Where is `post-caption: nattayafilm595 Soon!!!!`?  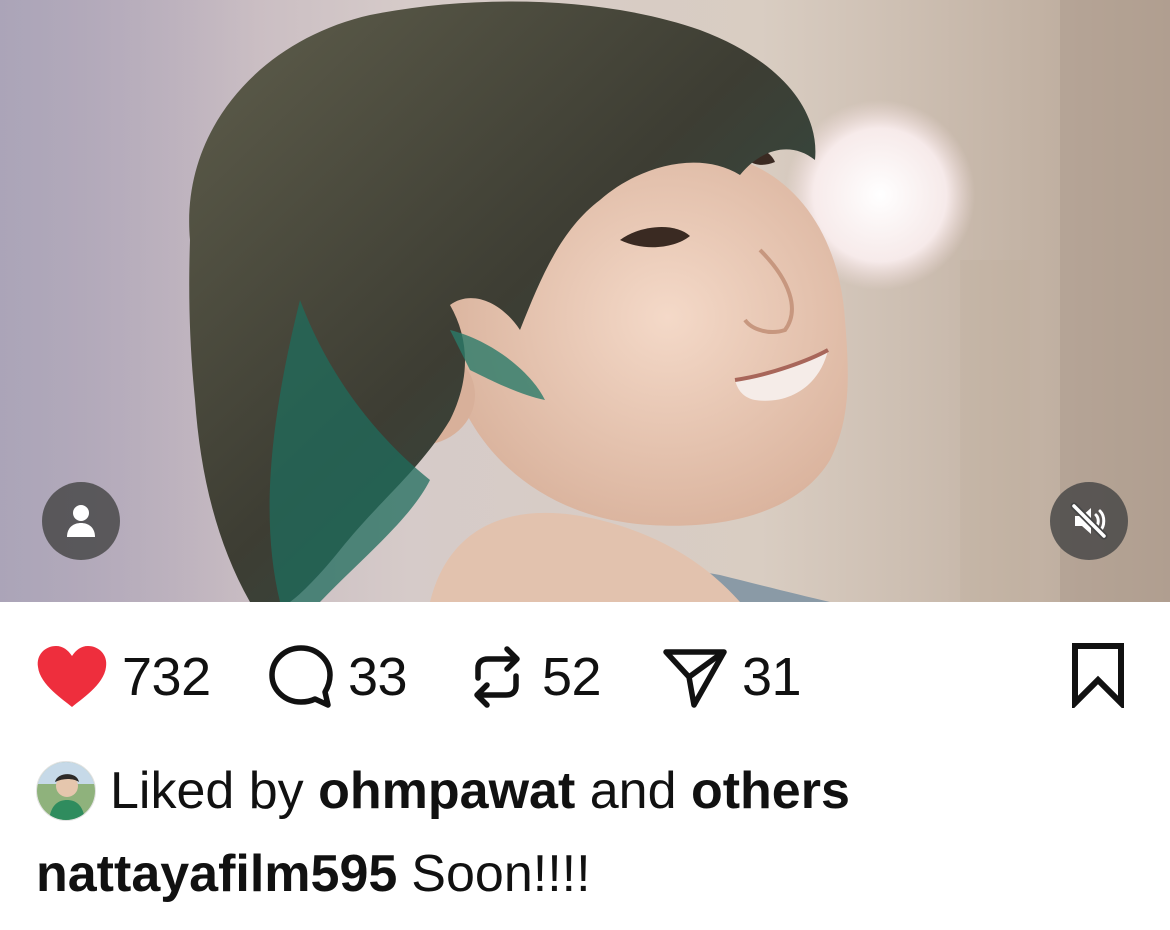
post-caption: nattayafilm595 Soon!!!! is located at coordinates (313, 874).